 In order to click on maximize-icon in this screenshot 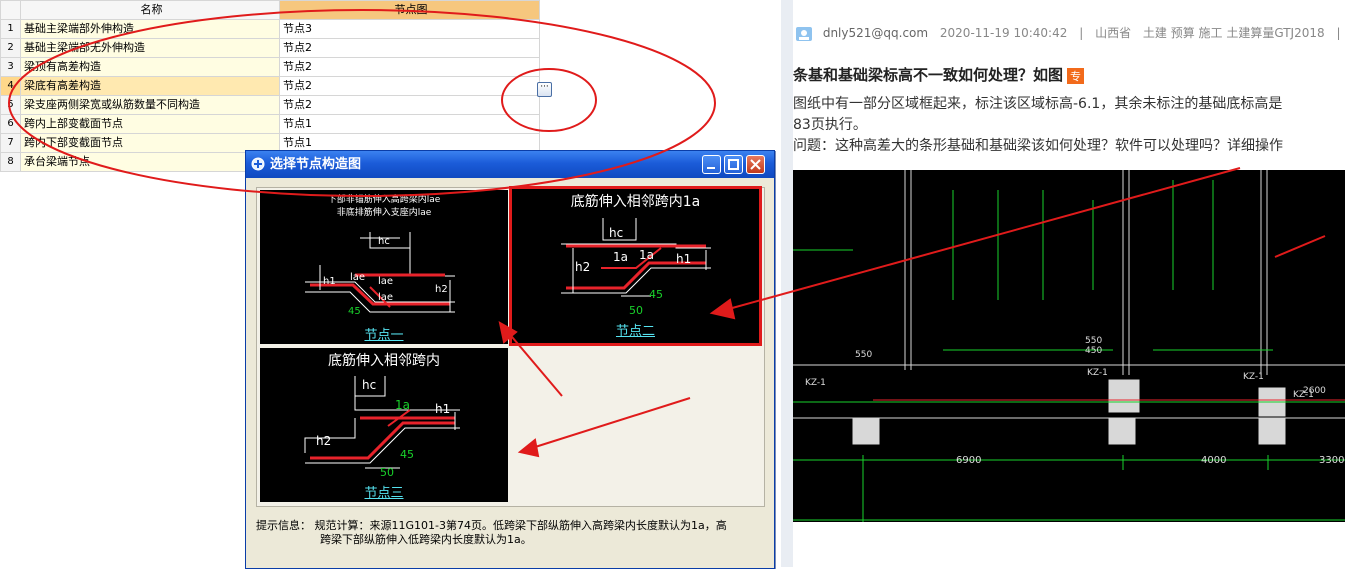, I will do `click(733, 164)`.